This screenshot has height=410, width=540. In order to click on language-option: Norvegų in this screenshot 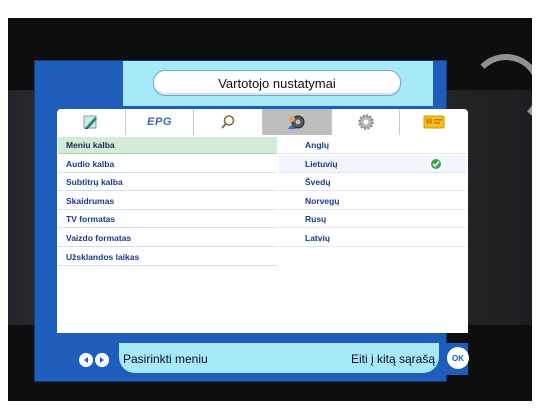, I will do `click(373, 201)`.